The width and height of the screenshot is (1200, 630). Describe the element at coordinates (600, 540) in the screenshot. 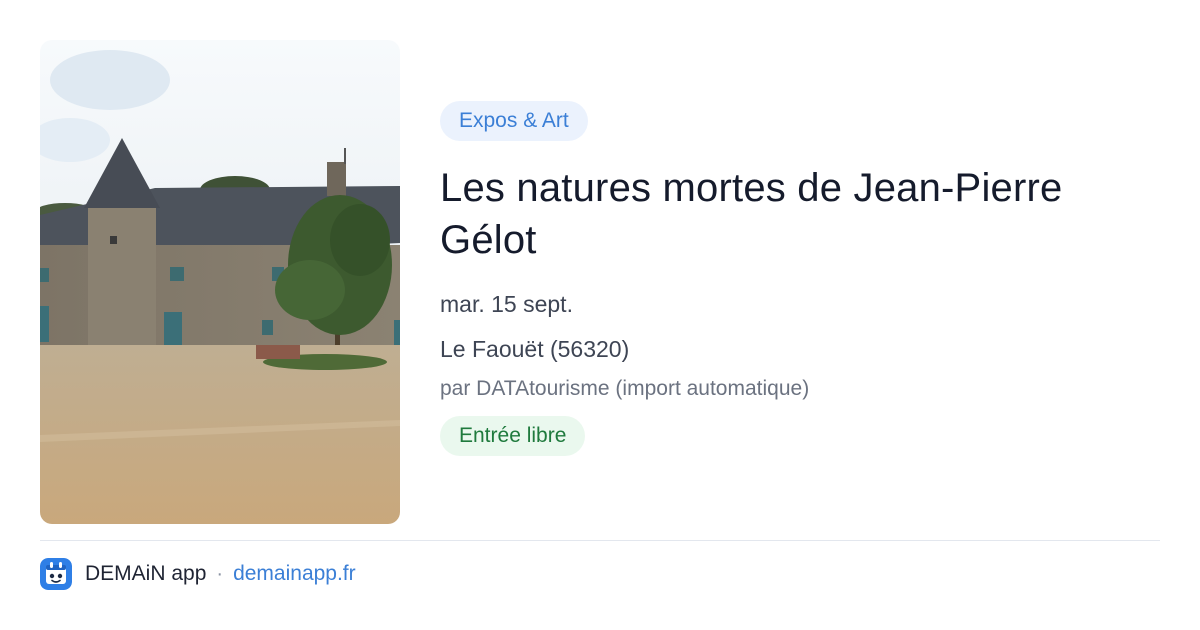

I see `footer-divider` at that location.